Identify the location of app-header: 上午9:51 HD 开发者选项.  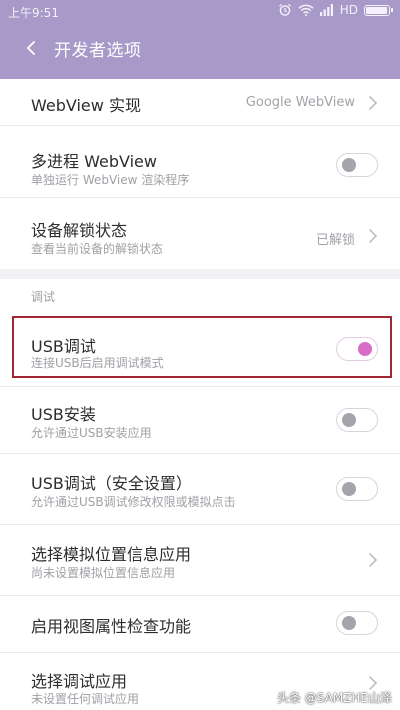
(200, 39).